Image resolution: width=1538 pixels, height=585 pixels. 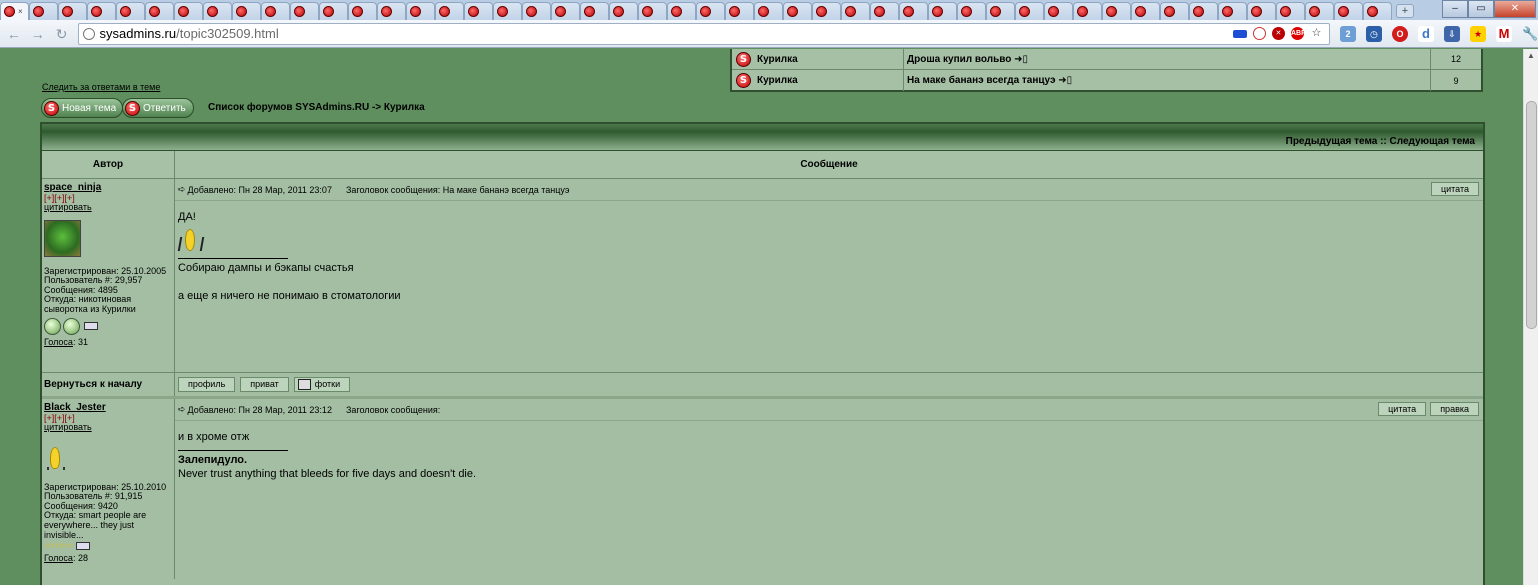 What do you see at coordinates (1481, 9) in the screenshot?
I see `maximize-button: ▭` at bounding box center [1481, 9].